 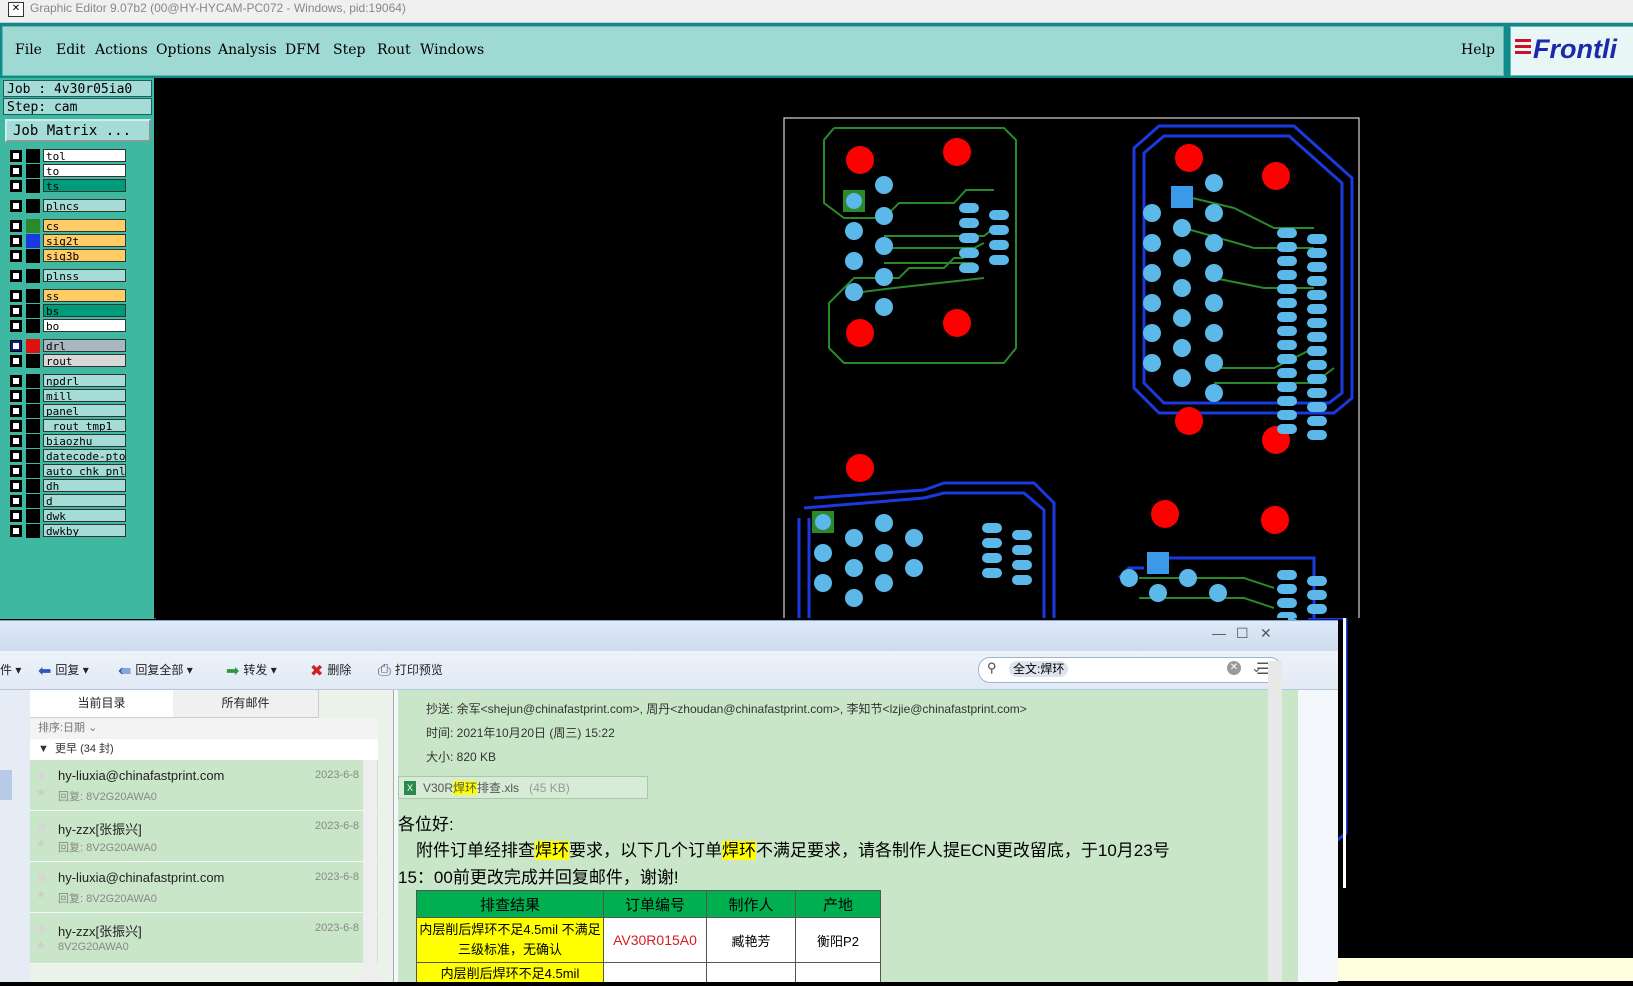 I want to click on menu-file: File, so click(x=28, y=50).